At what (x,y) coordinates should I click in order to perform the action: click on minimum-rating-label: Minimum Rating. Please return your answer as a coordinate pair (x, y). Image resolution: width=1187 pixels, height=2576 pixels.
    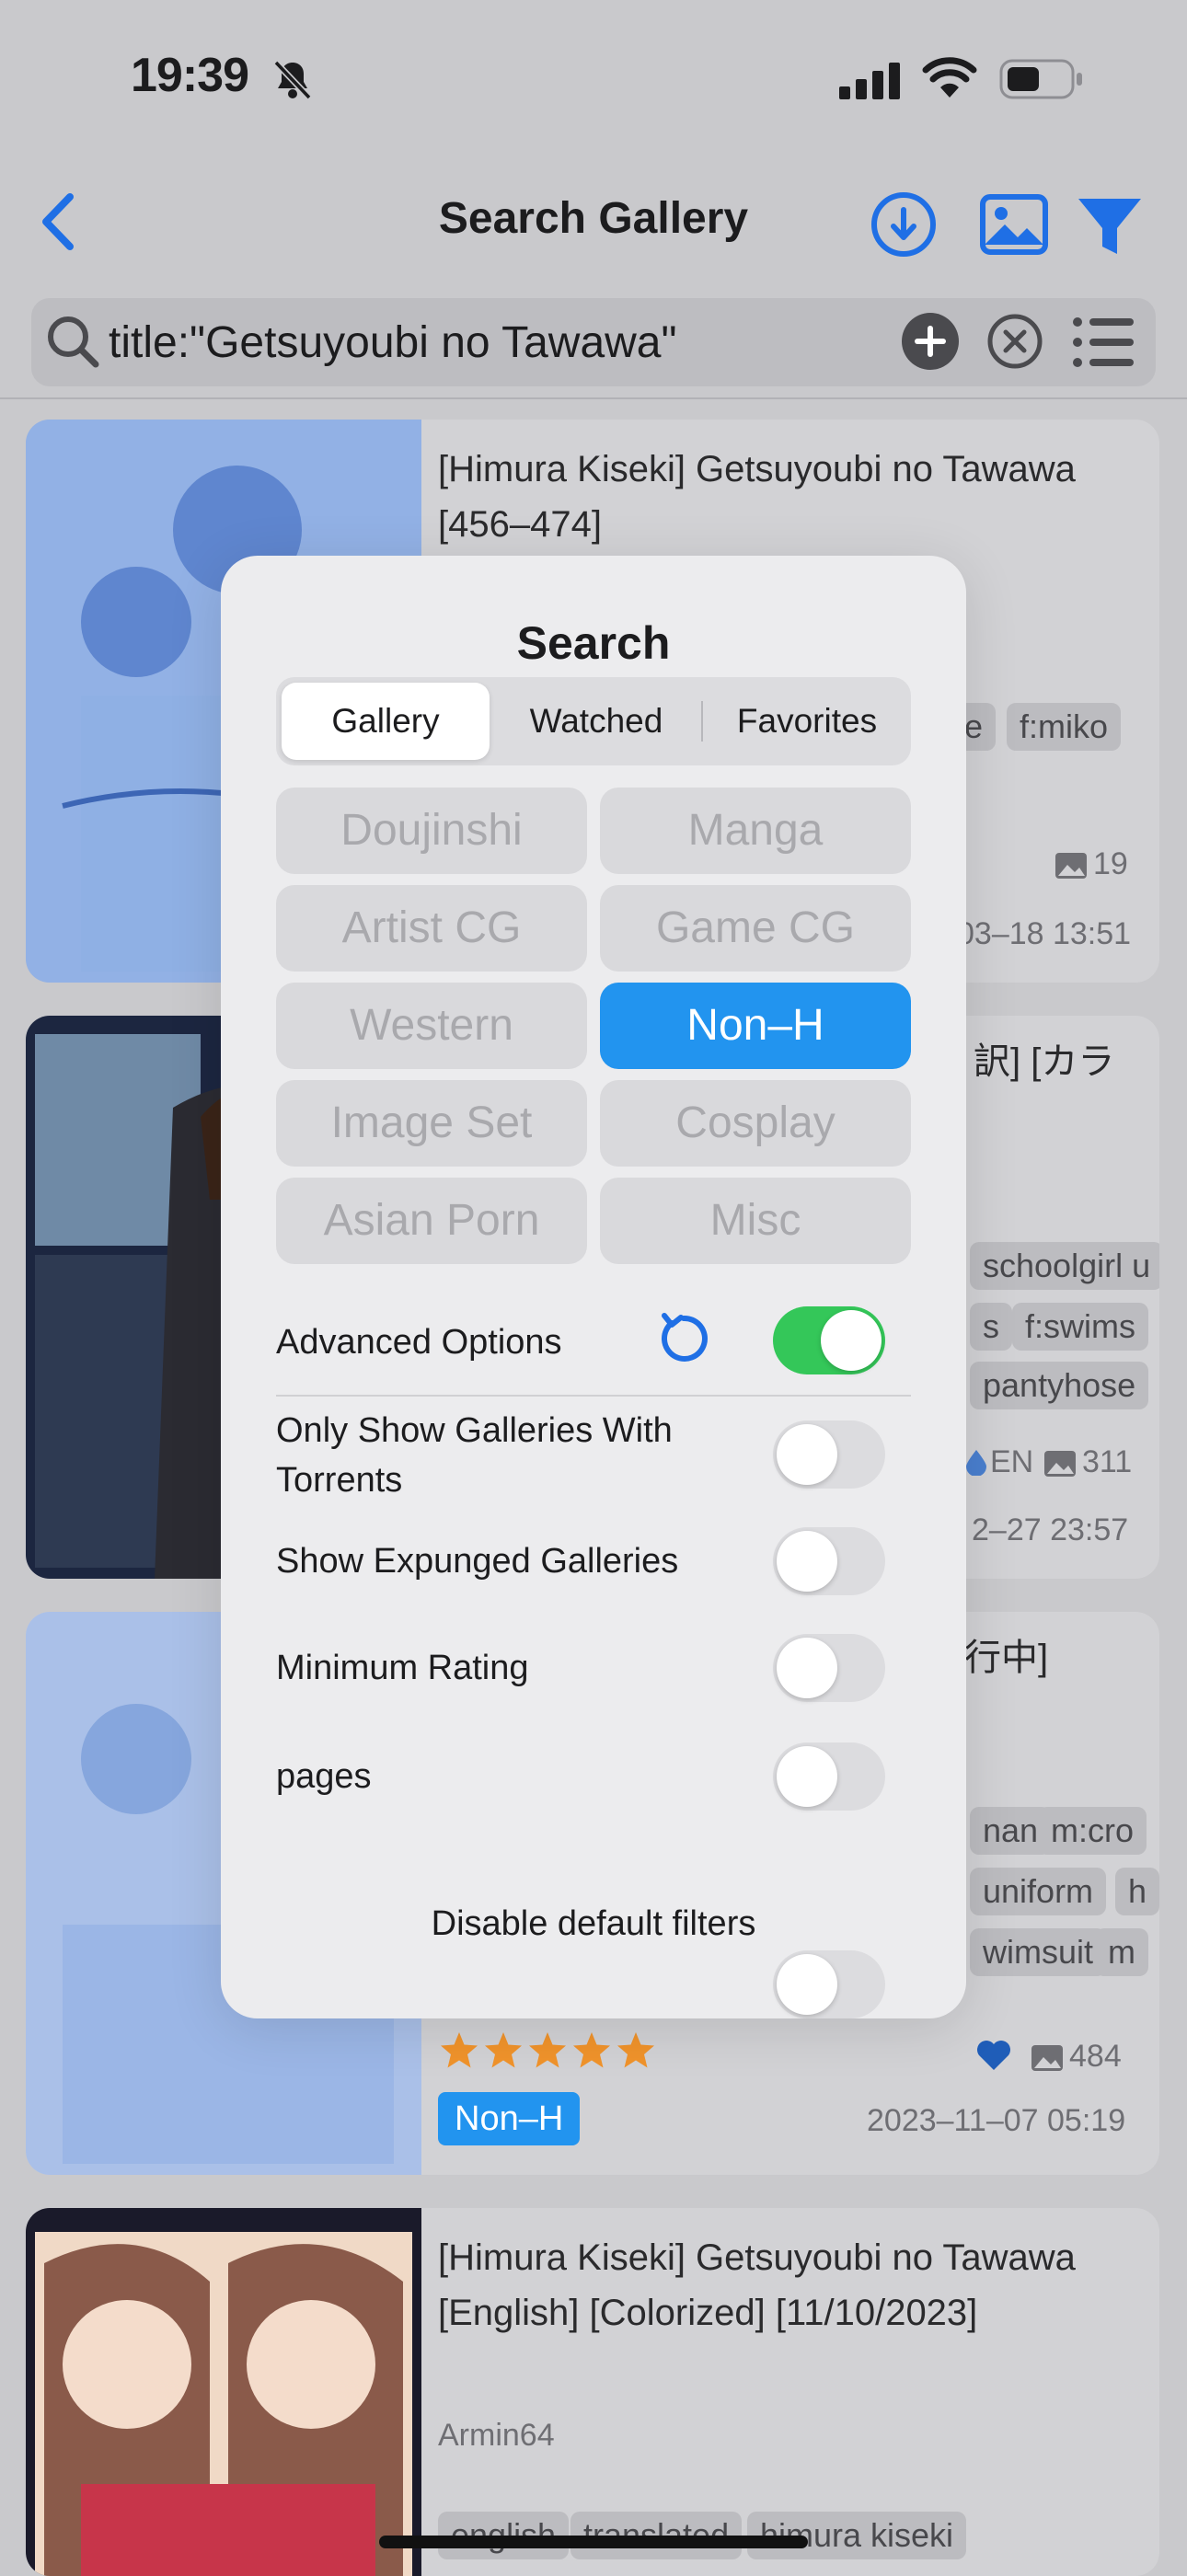
    Looking at the image, I should click on (402, 1668).